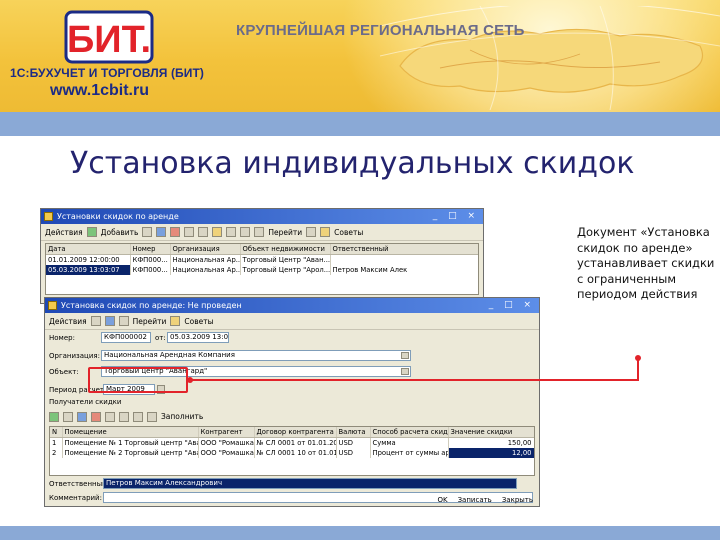 The image size is (720, 540). Describe the element at coordinates (85, 402) in the screenshot. I see `recipients-label: Получатели скидки` at that location.